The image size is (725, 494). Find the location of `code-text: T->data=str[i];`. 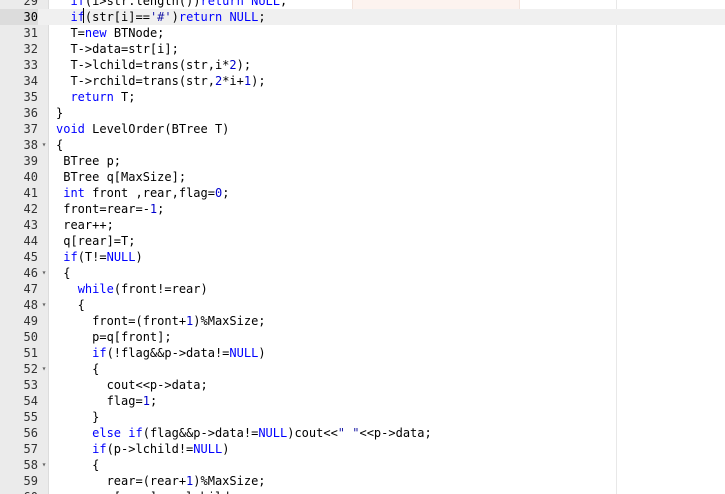

code-text: T->data=str[i]; is located at coordinates (117, 49).